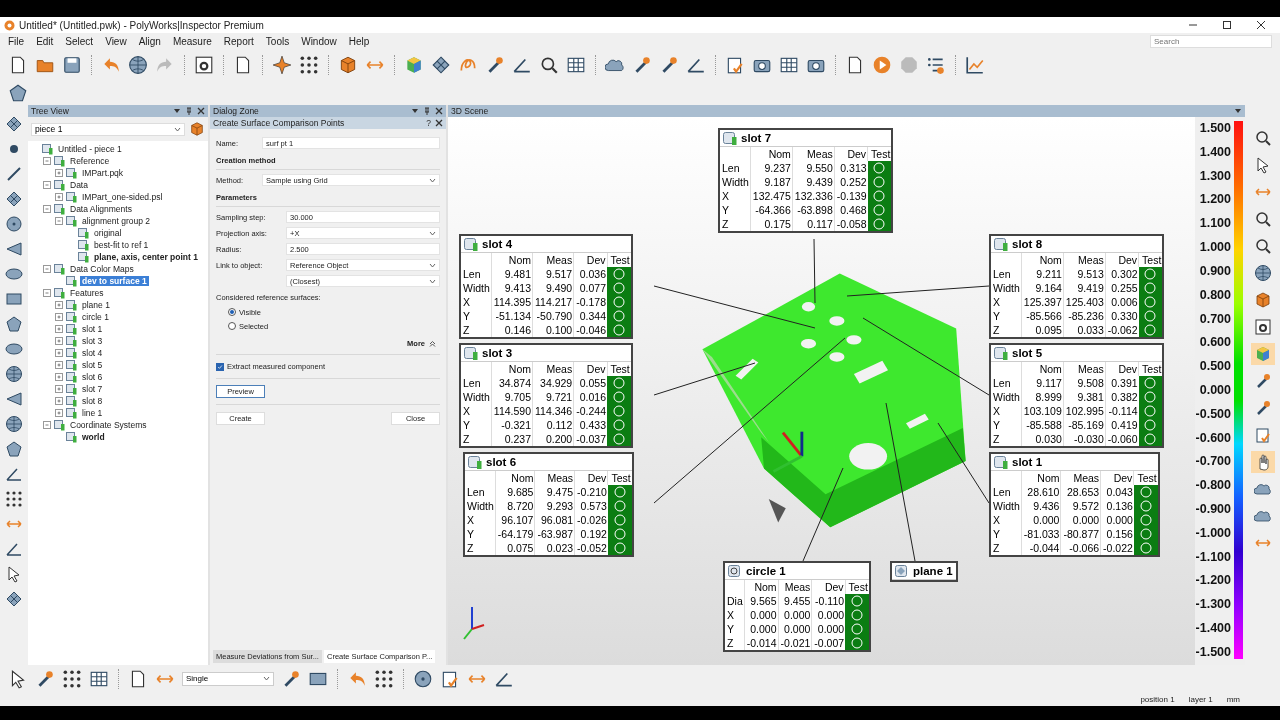  I want to click on menu-item: Help, so click(359, 41).